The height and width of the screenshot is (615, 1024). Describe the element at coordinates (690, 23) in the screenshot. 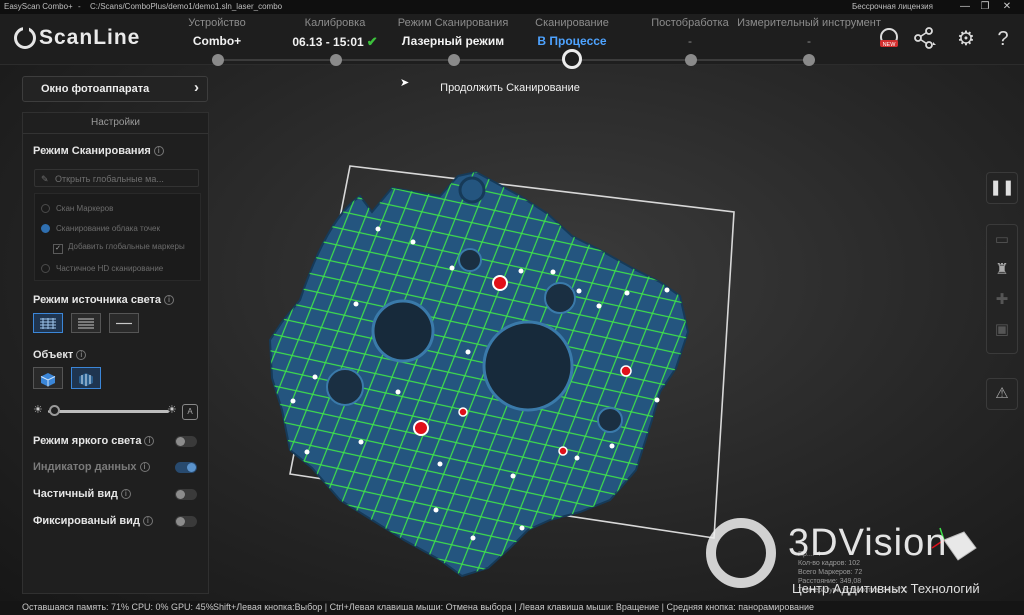

I see `step-label: Постобработка` at that location.